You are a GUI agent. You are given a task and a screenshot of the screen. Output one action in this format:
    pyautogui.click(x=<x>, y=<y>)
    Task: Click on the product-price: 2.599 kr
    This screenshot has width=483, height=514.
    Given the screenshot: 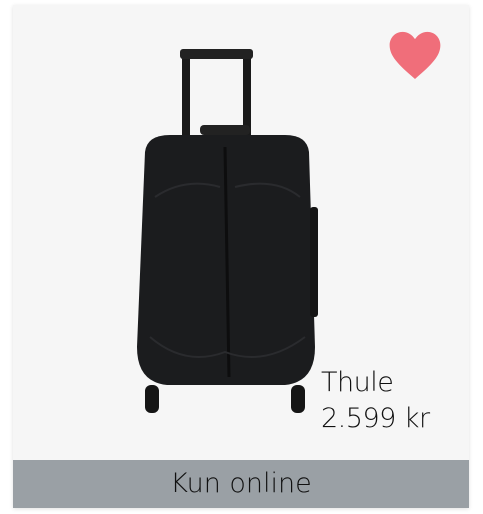 What is the action you would take?
    pyautogui.click(x=375, y=418)
    